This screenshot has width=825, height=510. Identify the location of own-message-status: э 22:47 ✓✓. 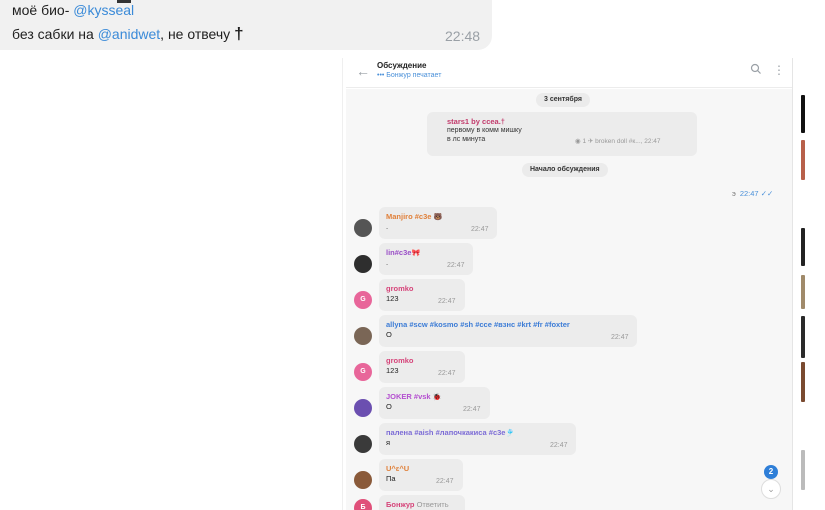
(752, 193).